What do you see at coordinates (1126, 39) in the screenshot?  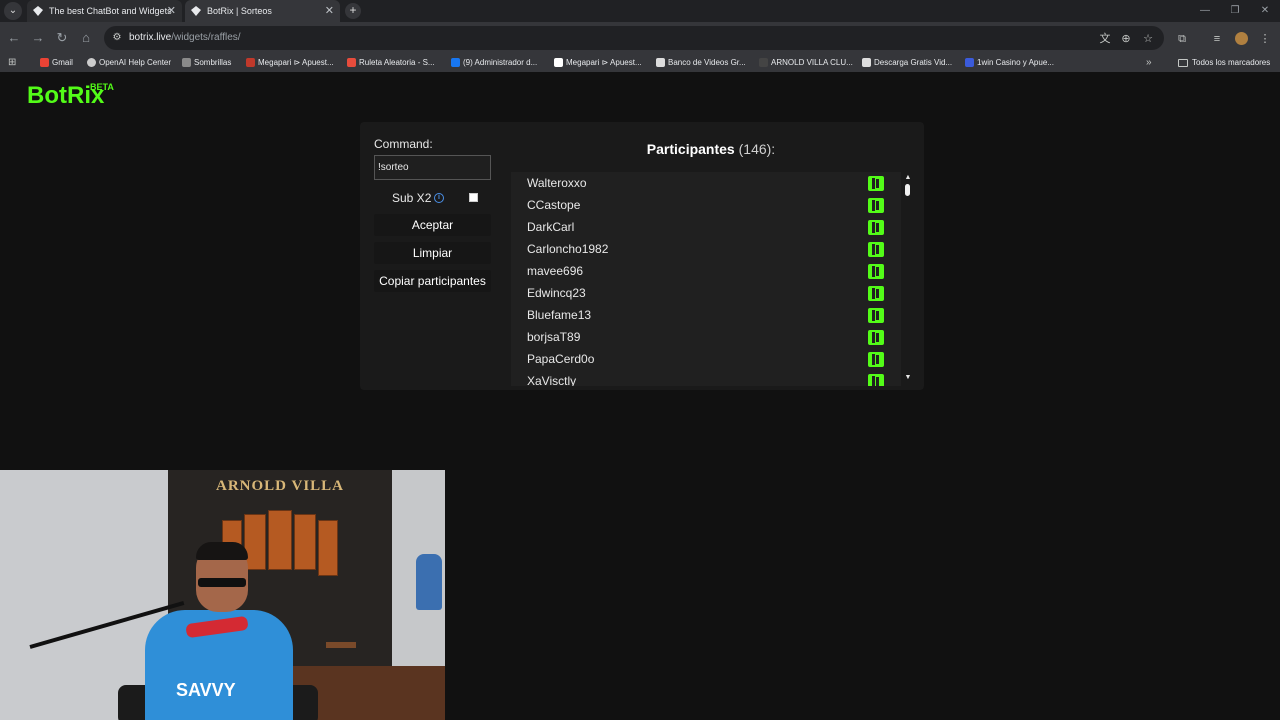 I see `zoom-icon: ⊕` at bounding box center [1126, 39].